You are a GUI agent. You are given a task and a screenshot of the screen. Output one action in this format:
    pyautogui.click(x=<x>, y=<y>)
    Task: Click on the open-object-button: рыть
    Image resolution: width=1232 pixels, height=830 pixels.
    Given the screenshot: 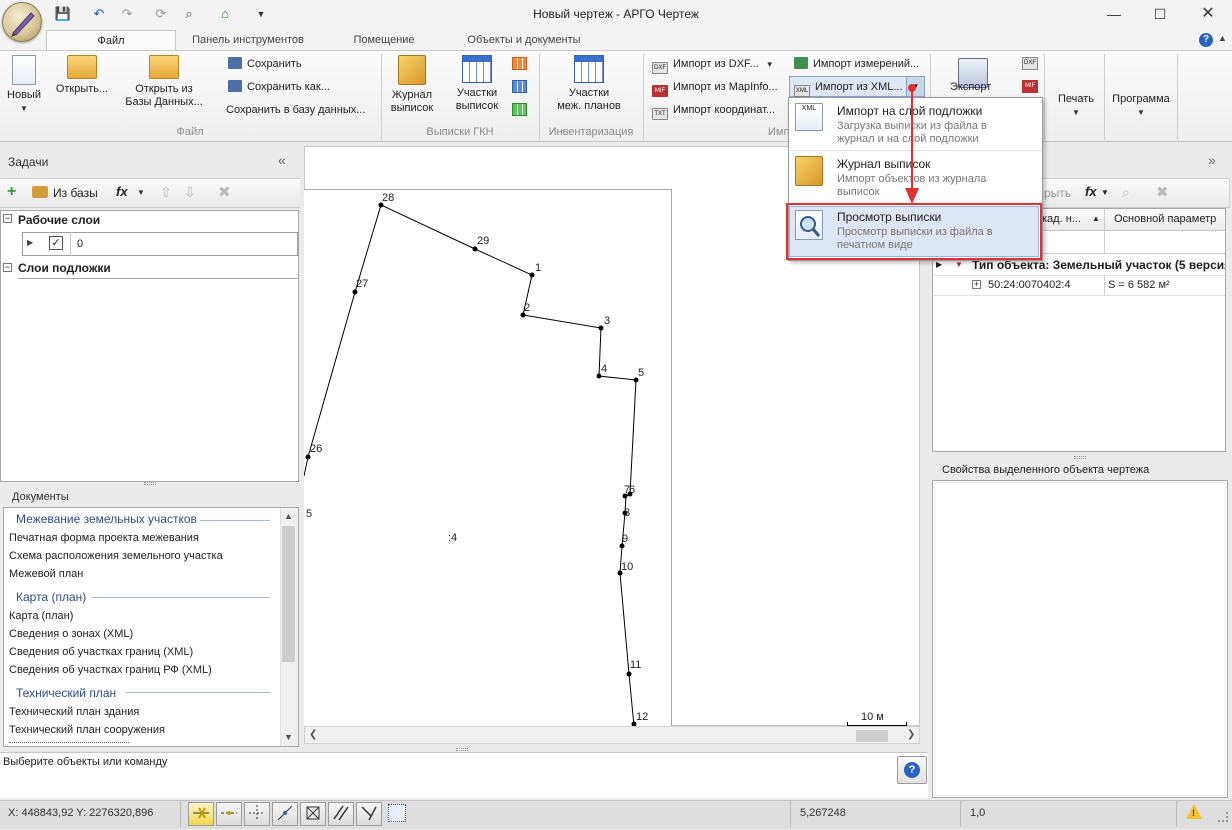 What is the action you would take?
    pyautogui.click(x=1057, y=193)
    